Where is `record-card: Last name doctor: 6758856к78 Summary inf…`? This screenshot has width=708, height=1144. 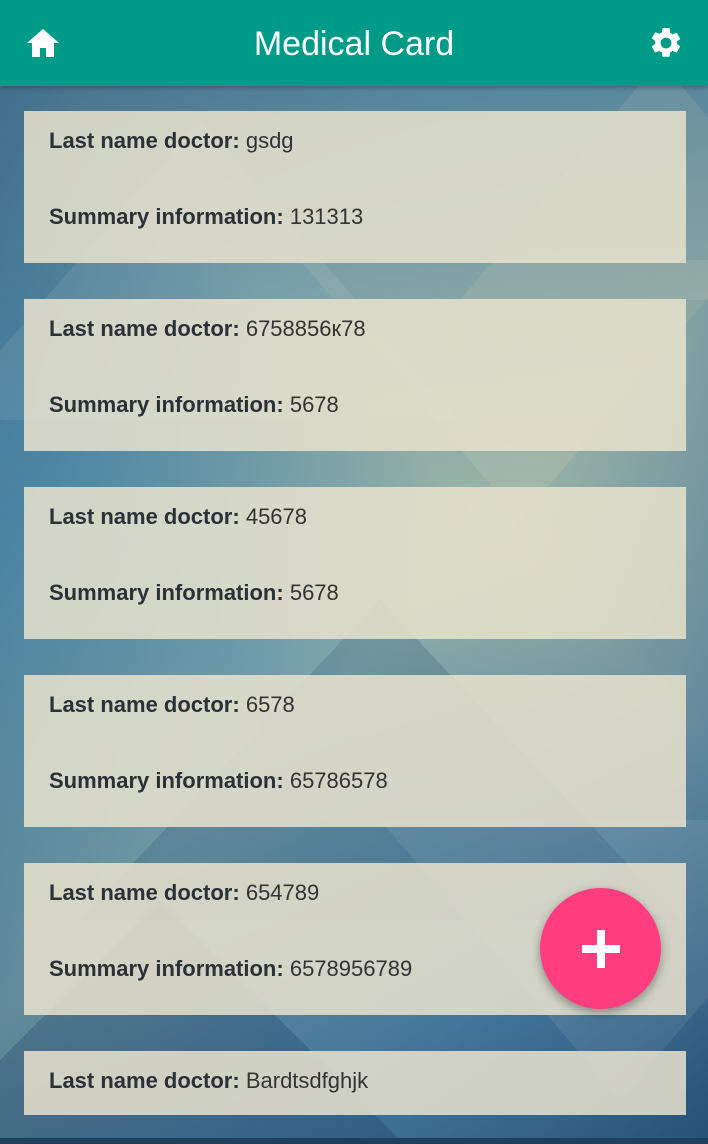
record-card: Last name doctor: 6758856к78 Summary inf… is located at coordinates (355, 375).